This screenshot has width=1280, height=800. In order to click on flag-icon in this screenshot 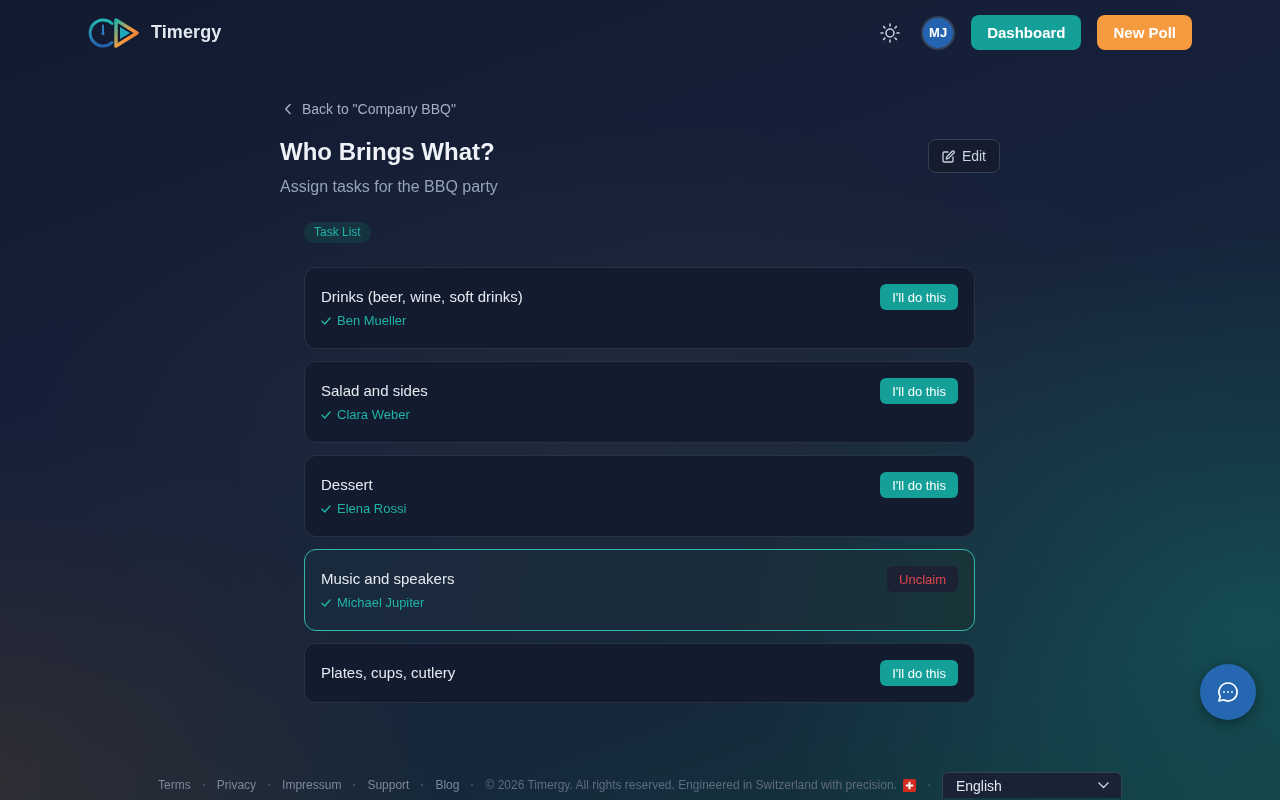, I will do `click(909, 785)`.